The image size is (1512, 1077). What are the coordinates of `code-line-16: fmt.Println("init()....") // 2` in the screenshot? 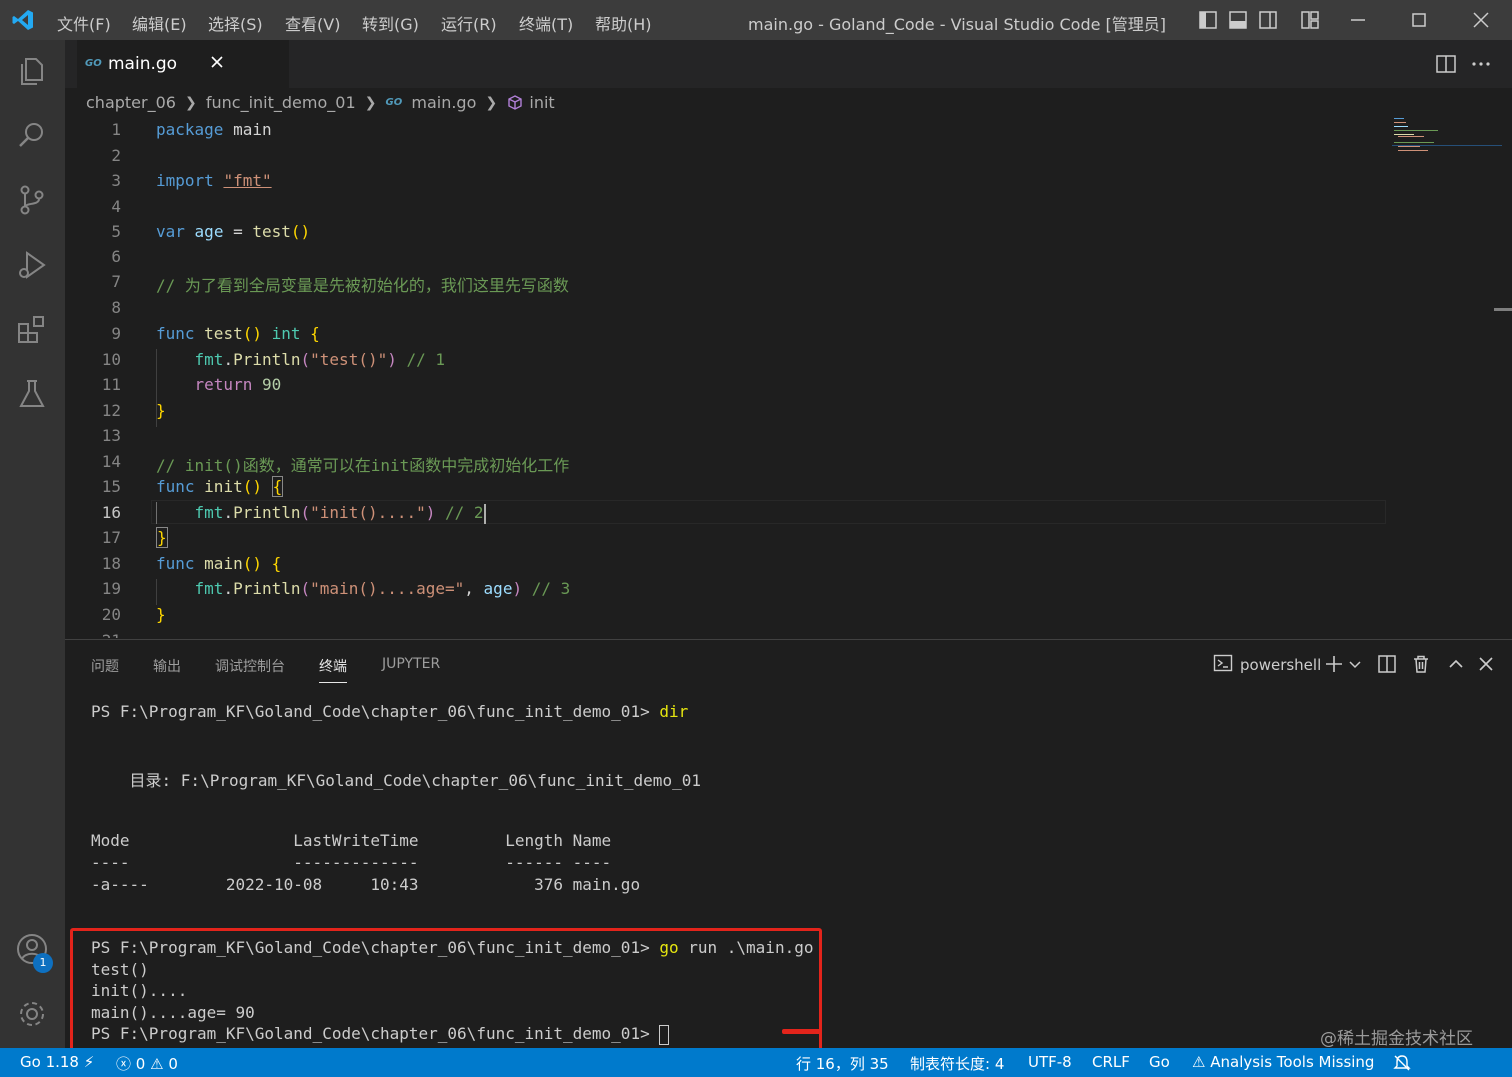 It's located at (340, 513).